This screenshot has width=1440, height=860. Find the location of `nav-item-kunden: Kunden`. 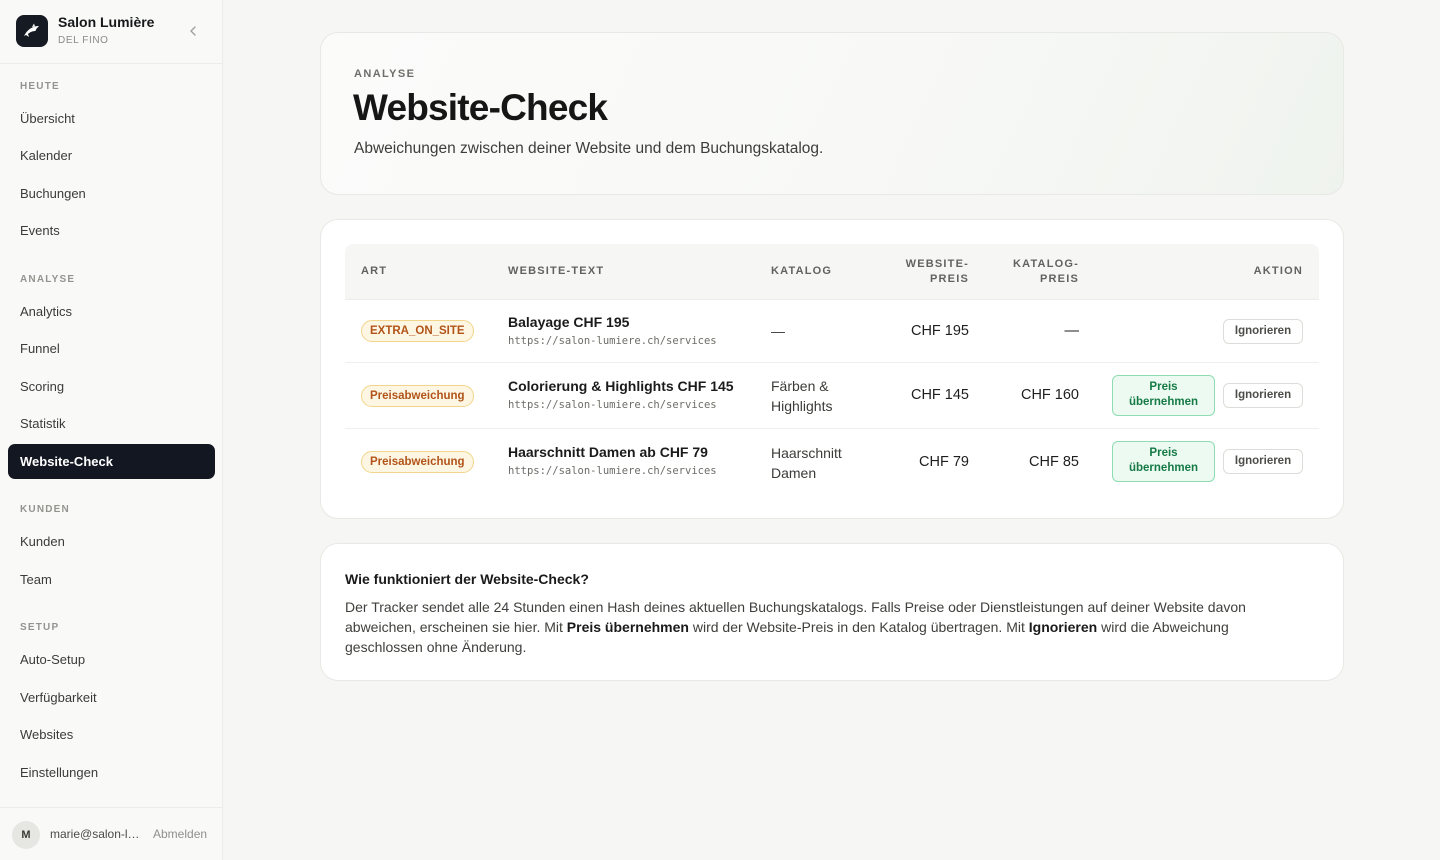

nav-item-kunden: Kunden is located at coordinates (111, 541).